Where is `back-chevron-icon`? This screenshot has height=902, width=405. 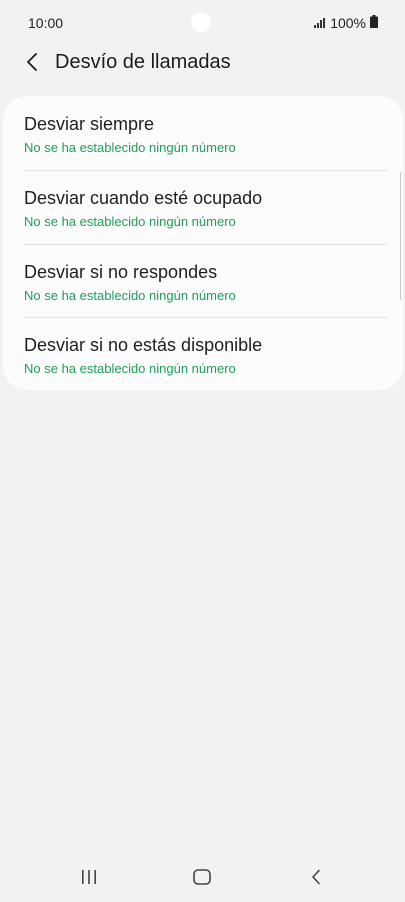 back-chevron-icon is located at coordinates (32, 64).